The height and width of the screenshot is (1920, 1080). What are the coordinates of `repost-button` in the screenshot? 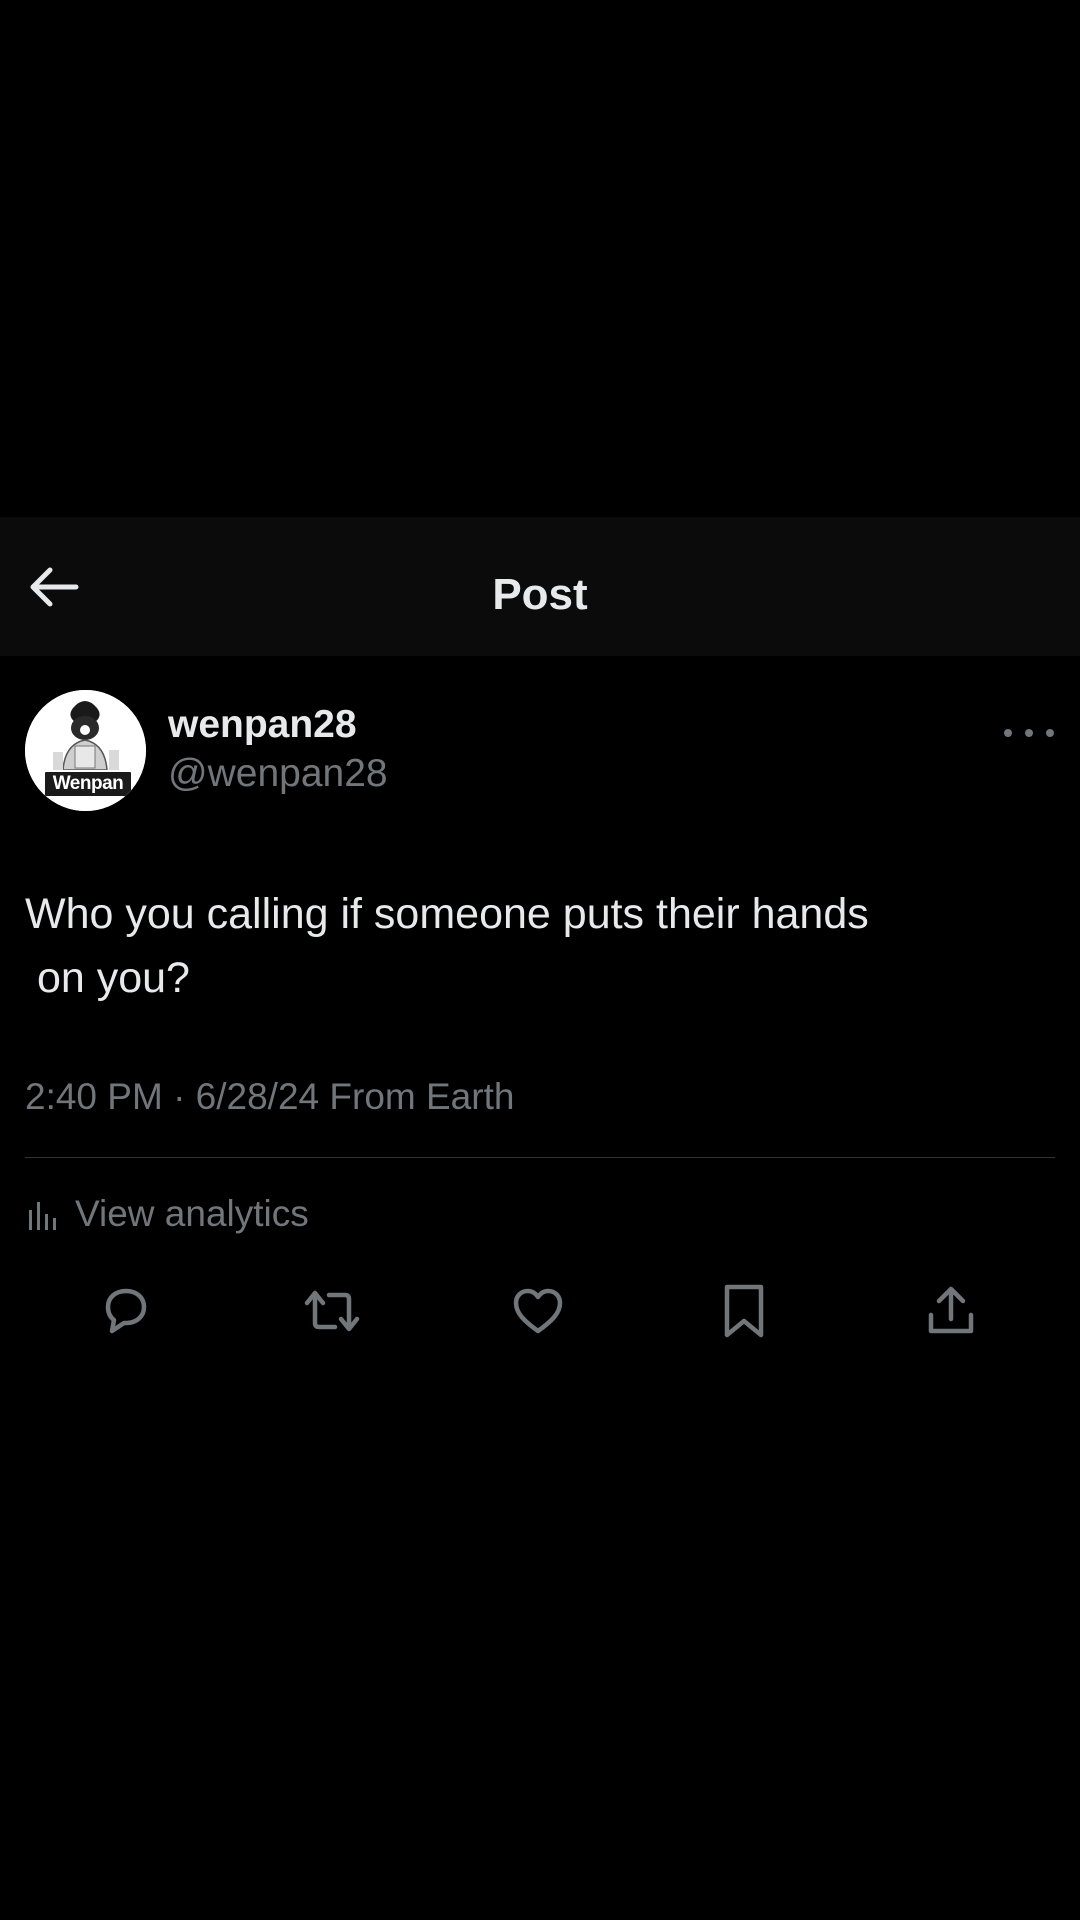 It's located at (332, 1311).